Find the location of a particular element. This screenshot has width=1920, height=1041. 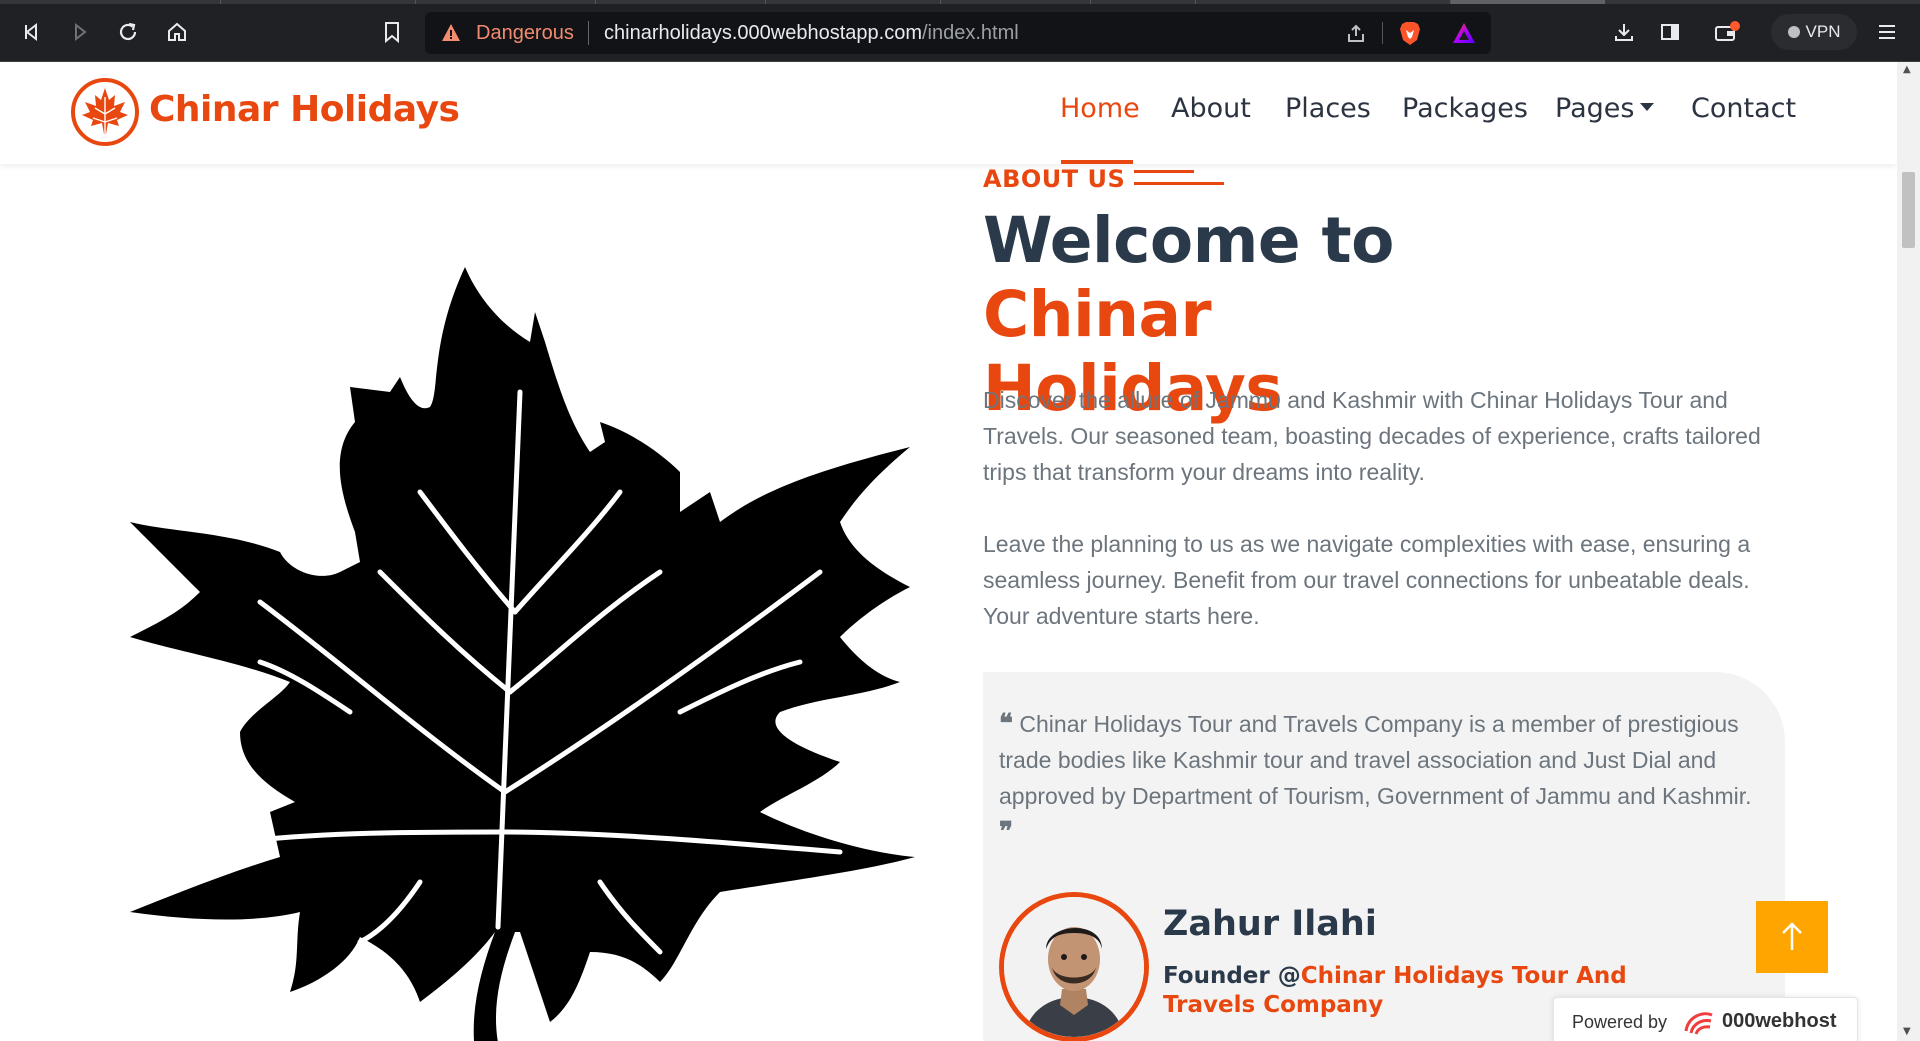

sidebar-button is located at coordinates (1670, 32).